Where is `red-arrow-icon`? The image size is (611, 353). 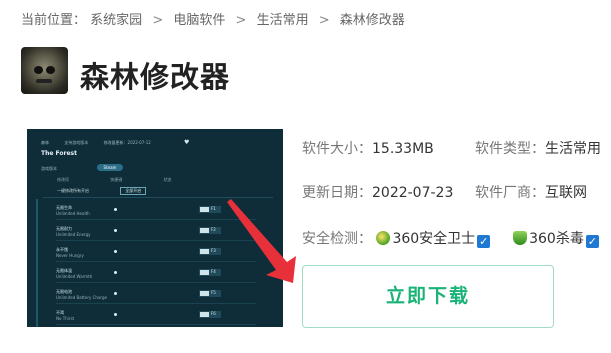
red-arrow-icon is located at coordinates (261, 241).